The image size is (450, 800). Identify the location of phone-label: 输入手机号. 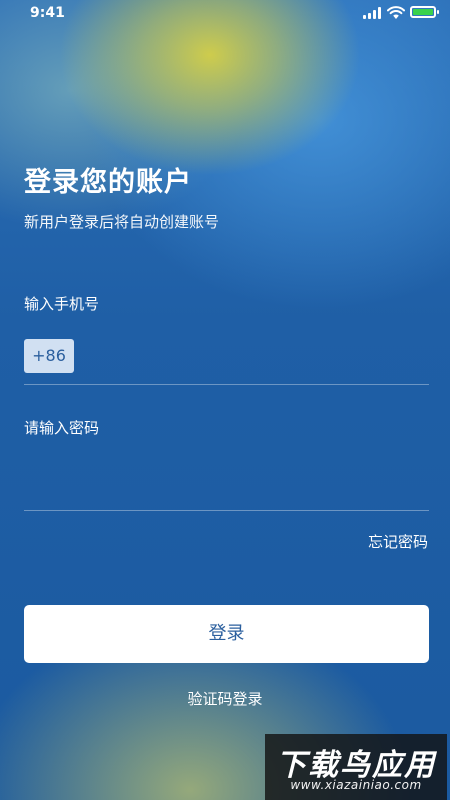
(62, 304).